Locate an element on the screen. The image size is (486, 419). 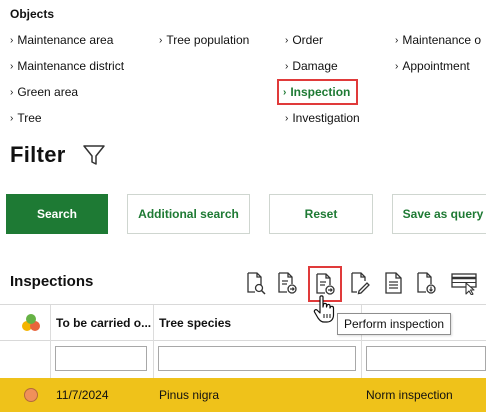
due-date-filter-input is located at coordinates (101, 358).